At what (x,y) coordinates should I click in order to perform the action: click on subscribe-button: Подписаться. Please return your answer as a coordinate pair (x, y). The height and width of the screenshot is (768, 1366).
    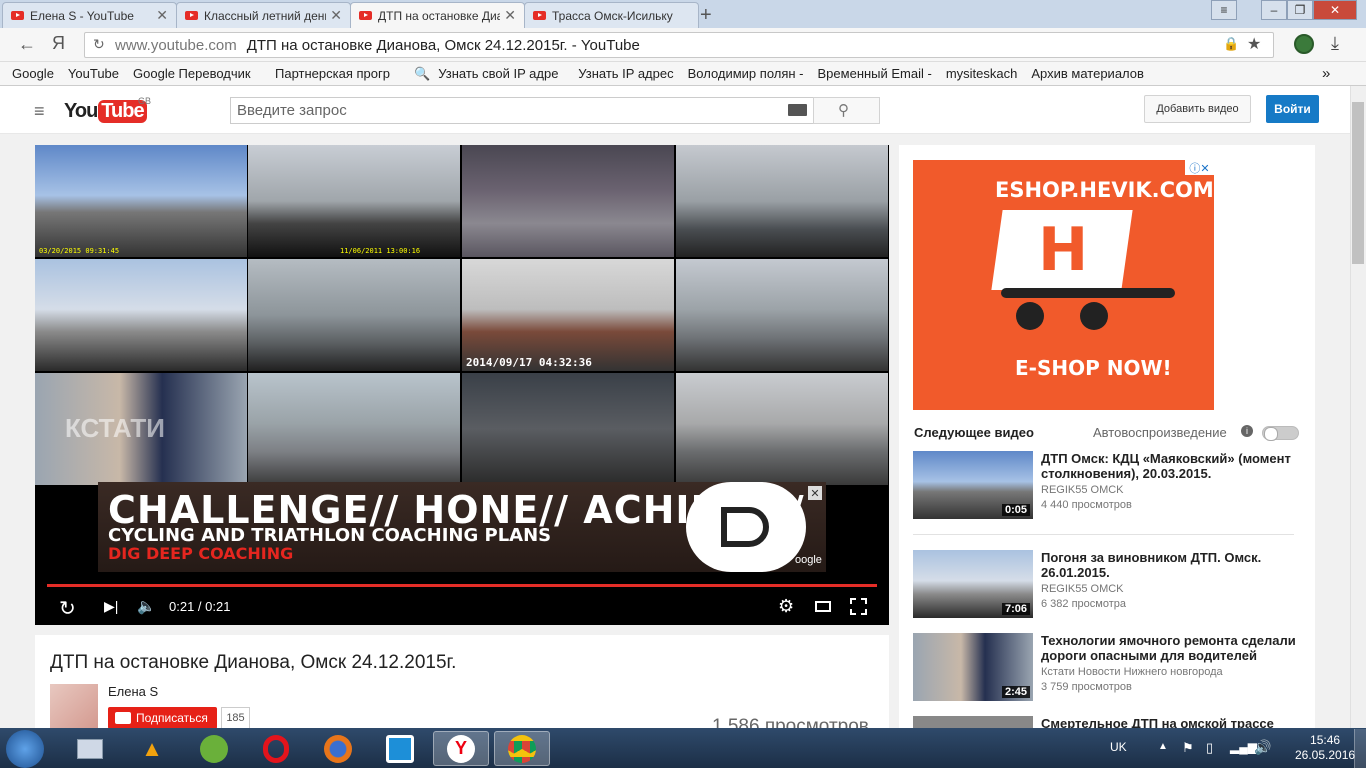
    Looking at the image, I should click on (162, 718).